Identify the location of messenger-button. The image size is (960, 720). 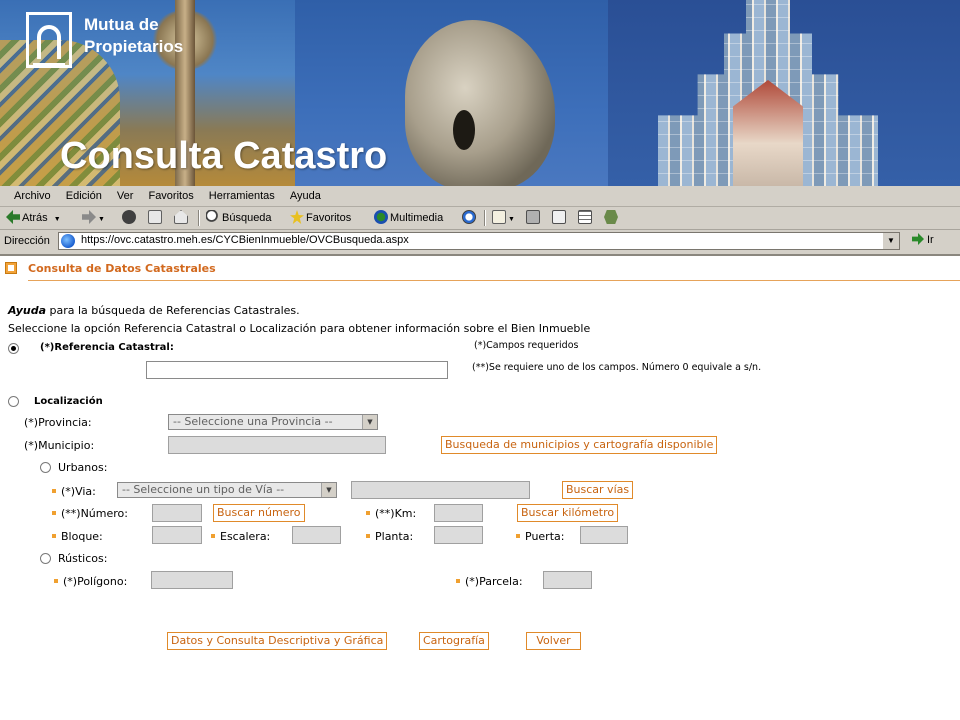
(612, 218).